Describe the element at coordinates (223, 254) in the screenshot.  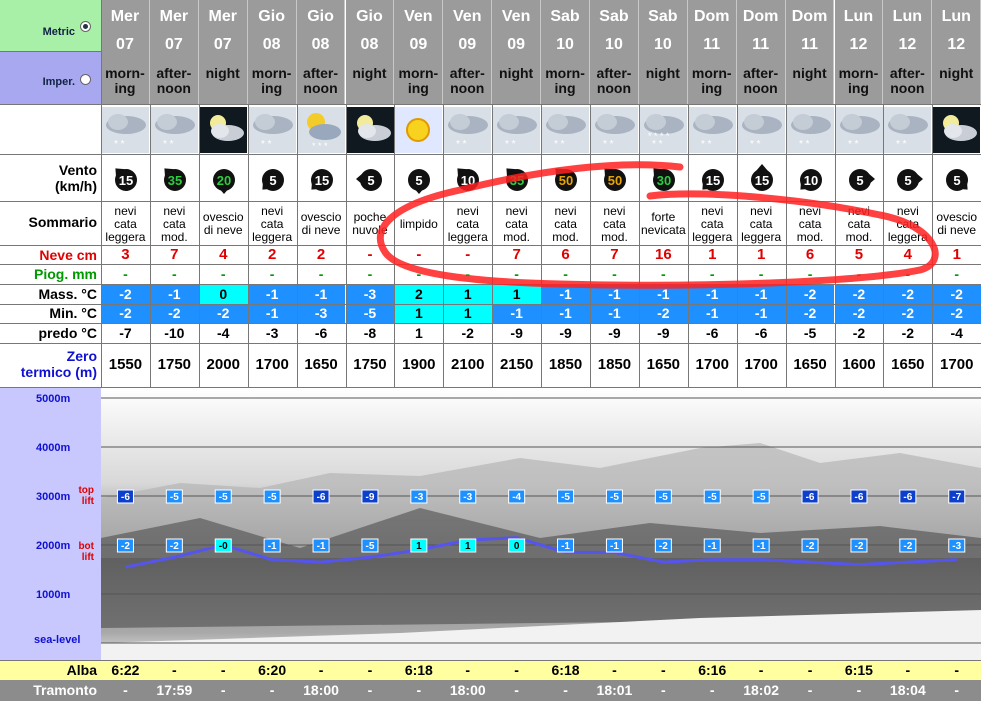
I see `snow-cell: 4` at that location.